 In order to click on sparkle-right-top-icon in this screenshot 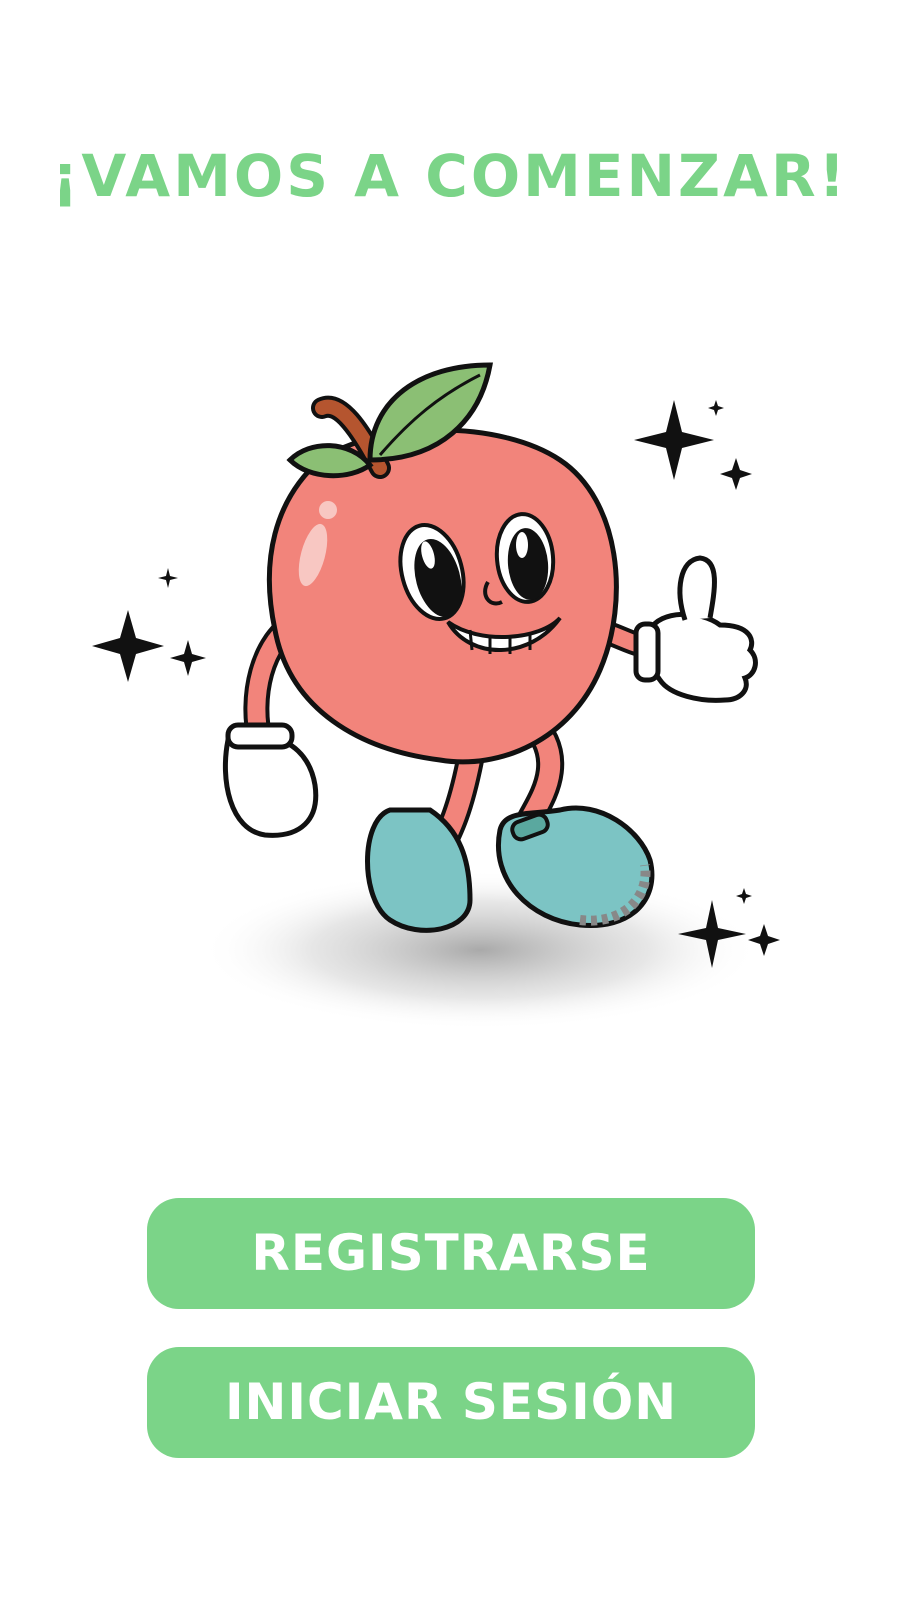, I will do `click(693, 445)`.